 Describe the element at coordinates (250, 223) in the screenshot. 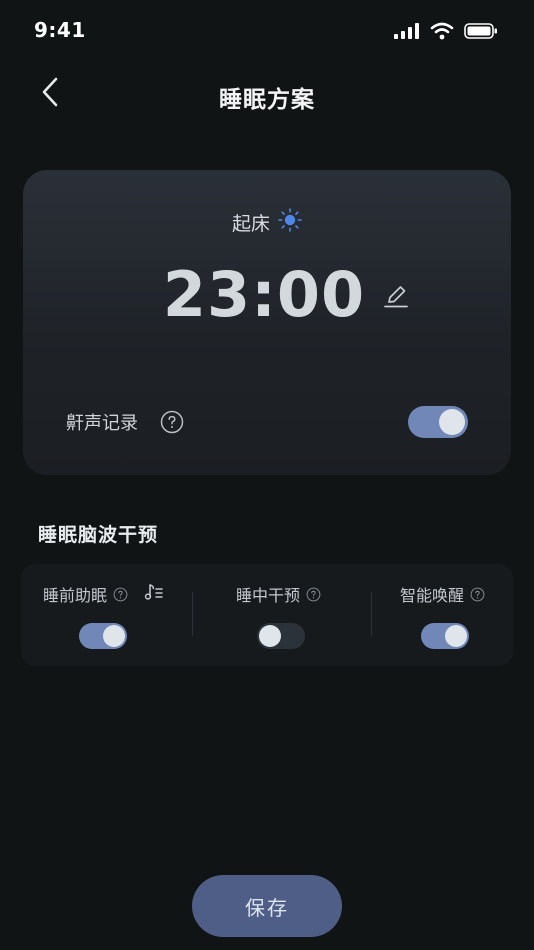

I see `wake-label: 起床` at that location.